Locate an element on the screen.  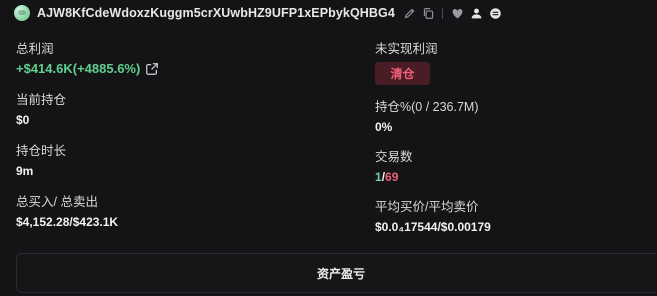
trades-sell-count: 69 is located at coordinates (392, 177).